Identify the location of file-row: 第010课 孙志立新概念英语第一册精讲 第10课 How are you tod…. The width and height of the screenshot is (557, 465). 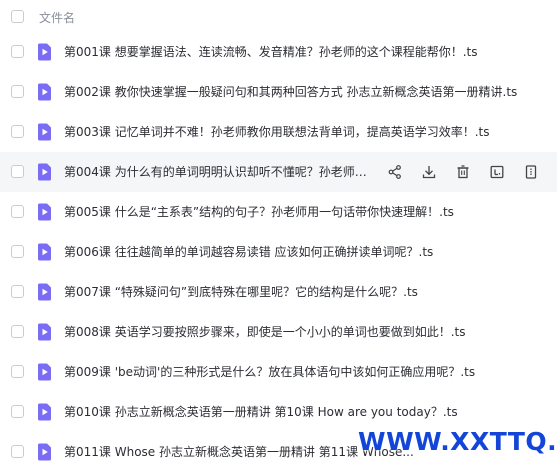
(278, 412).